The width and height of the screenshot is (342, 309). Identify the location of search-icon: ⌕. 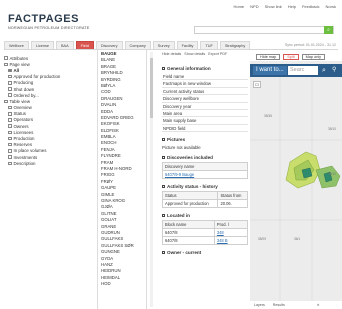
(328, 30).